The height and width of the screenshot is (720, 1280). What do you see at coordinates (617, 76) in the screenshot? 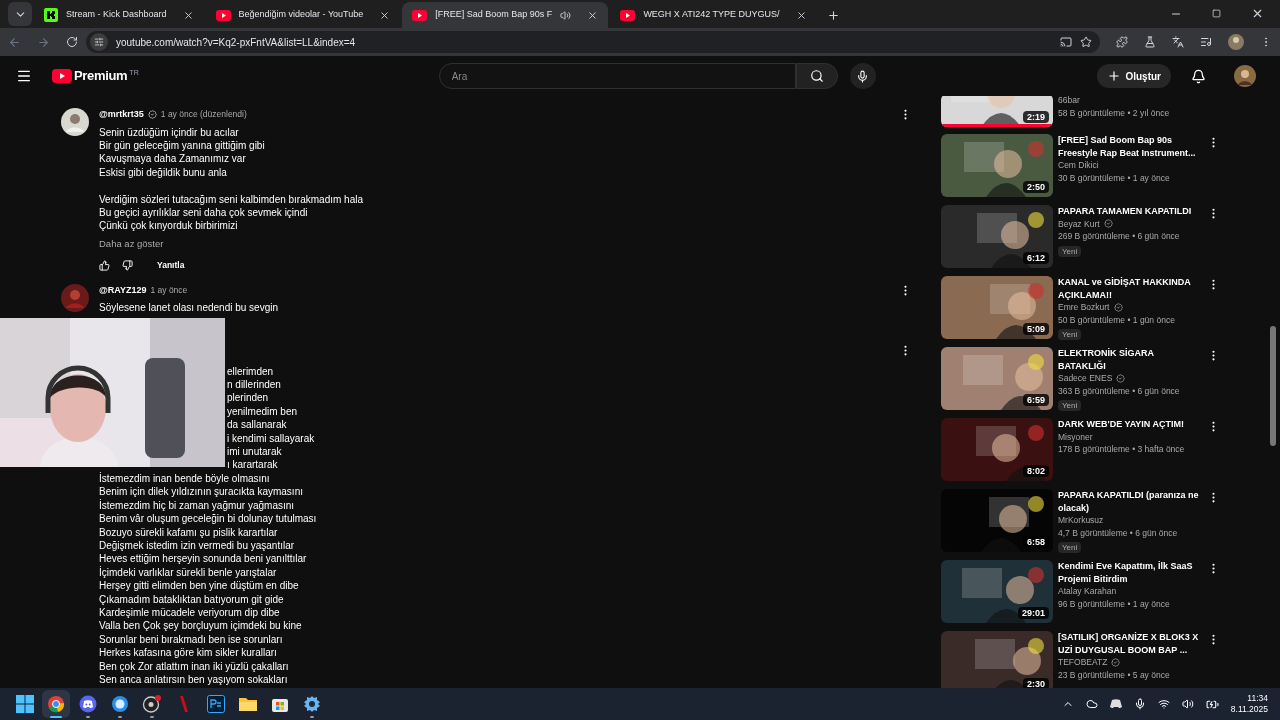
I see `search-field: Ara` at bounding box center [617, 76].